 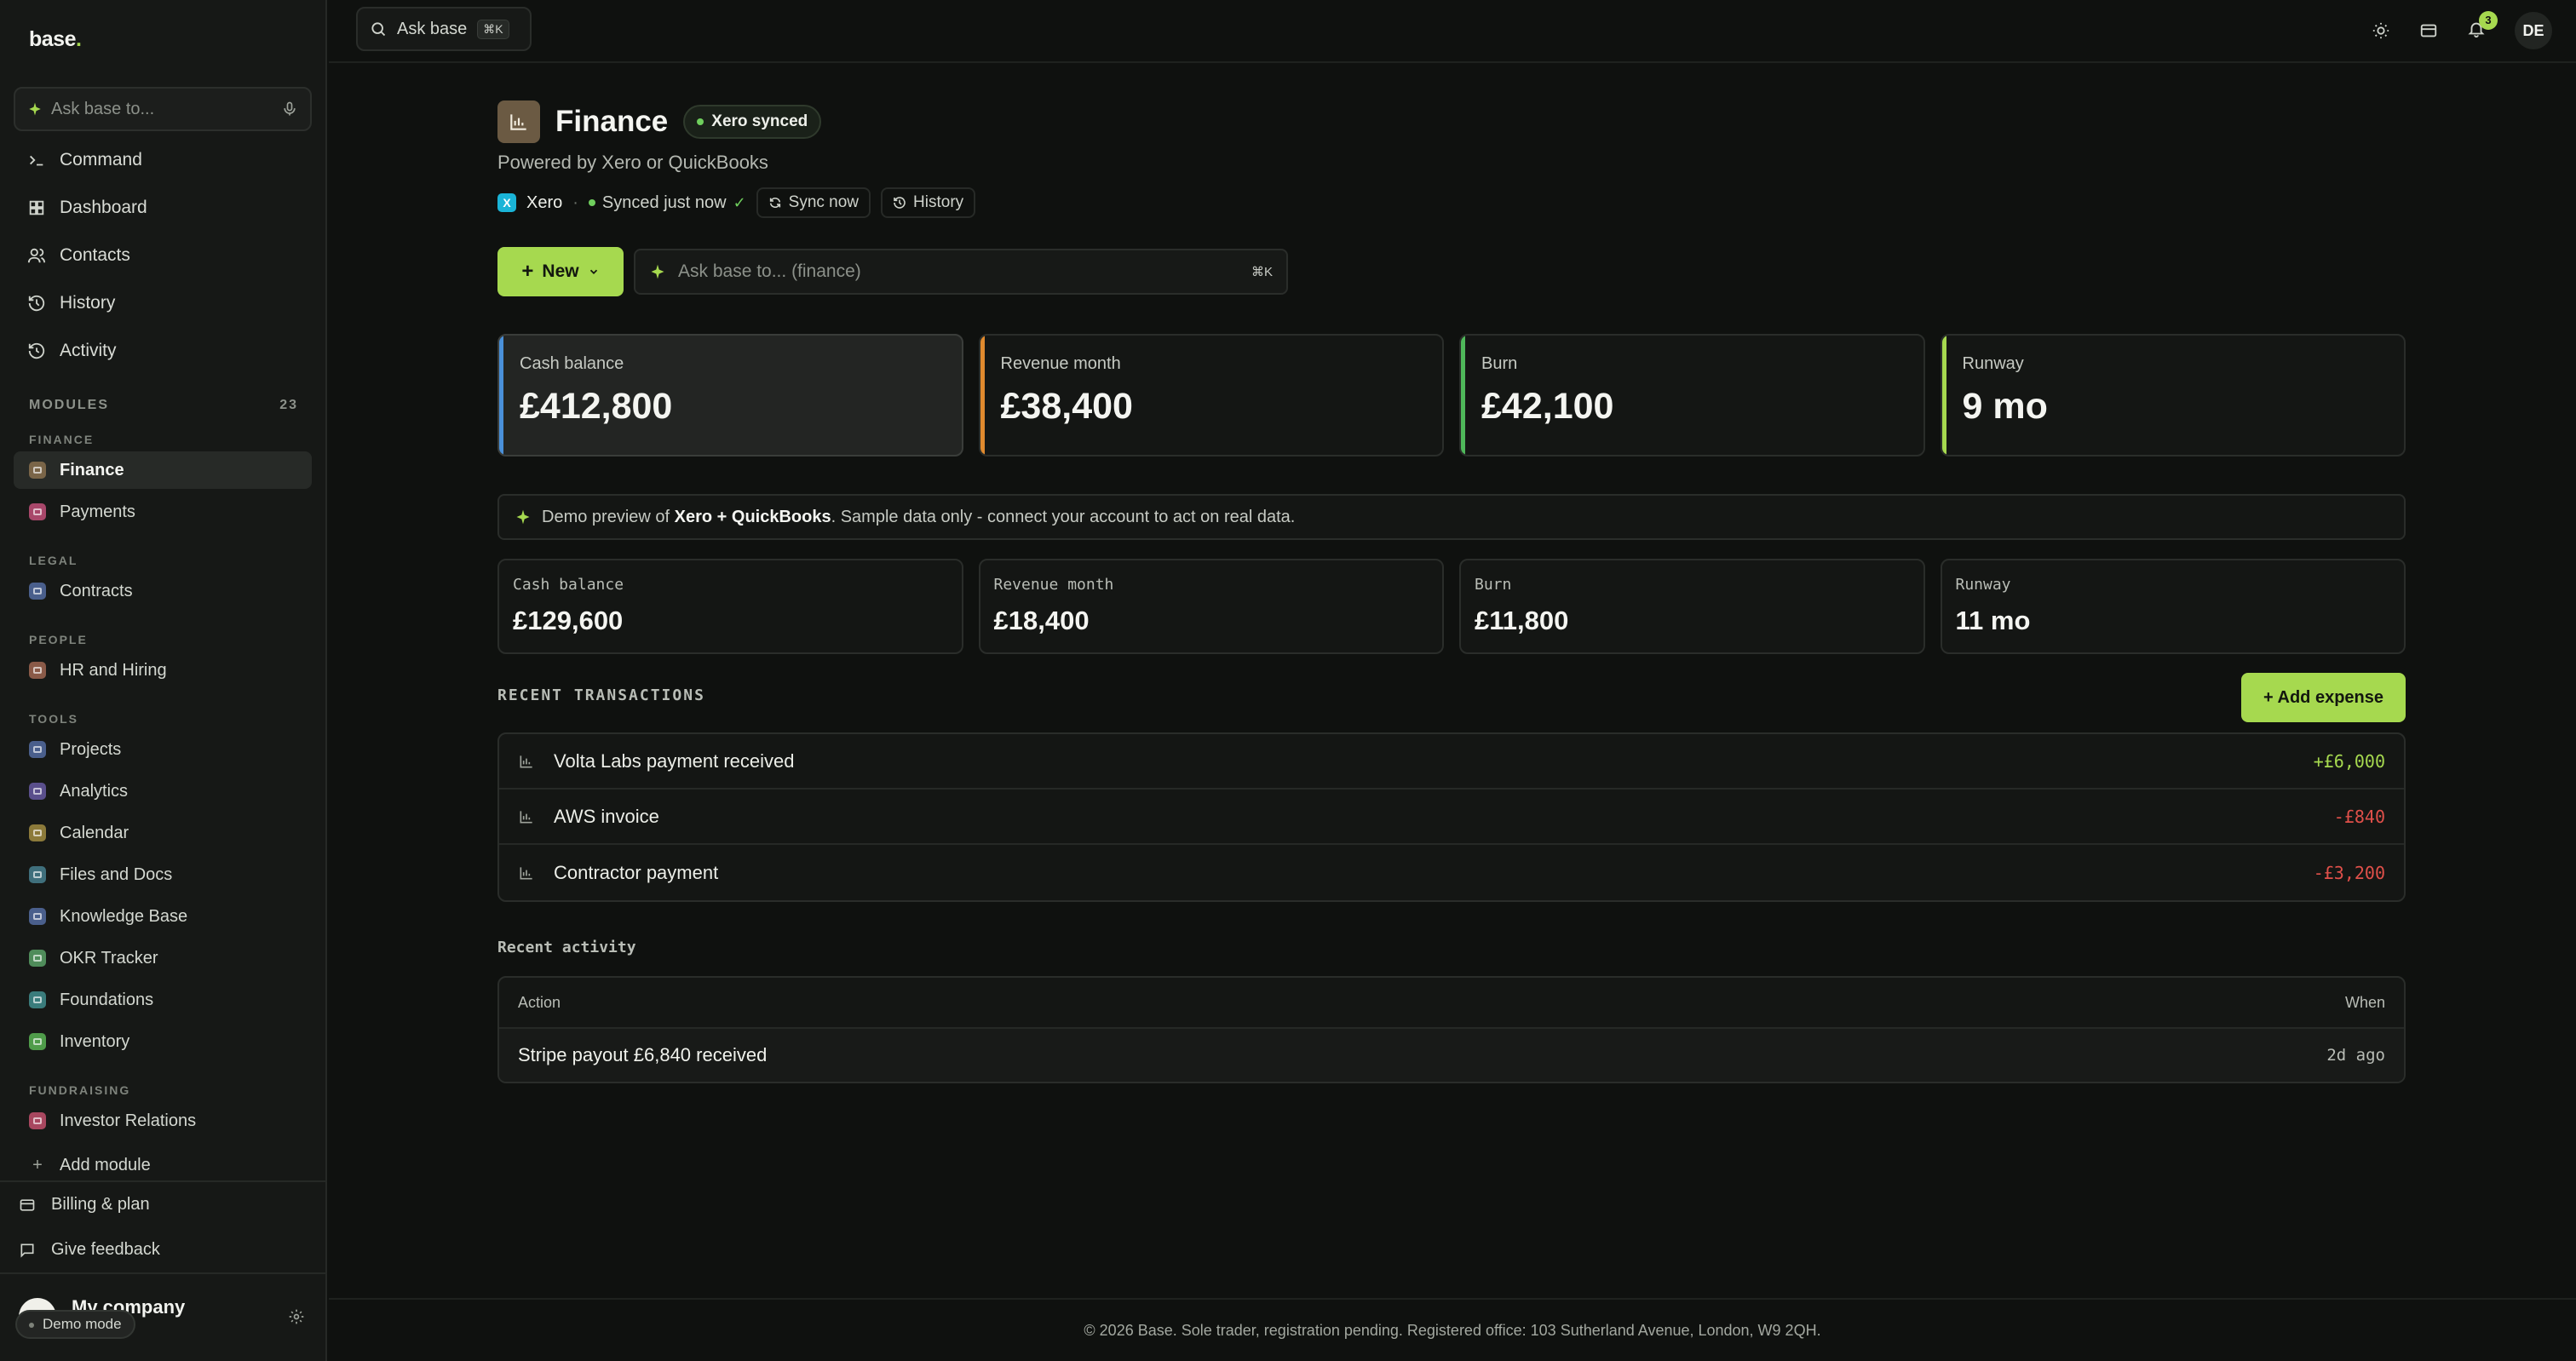 I want to click on feedback-link: Give feedback, so click(x=163, y=1249).